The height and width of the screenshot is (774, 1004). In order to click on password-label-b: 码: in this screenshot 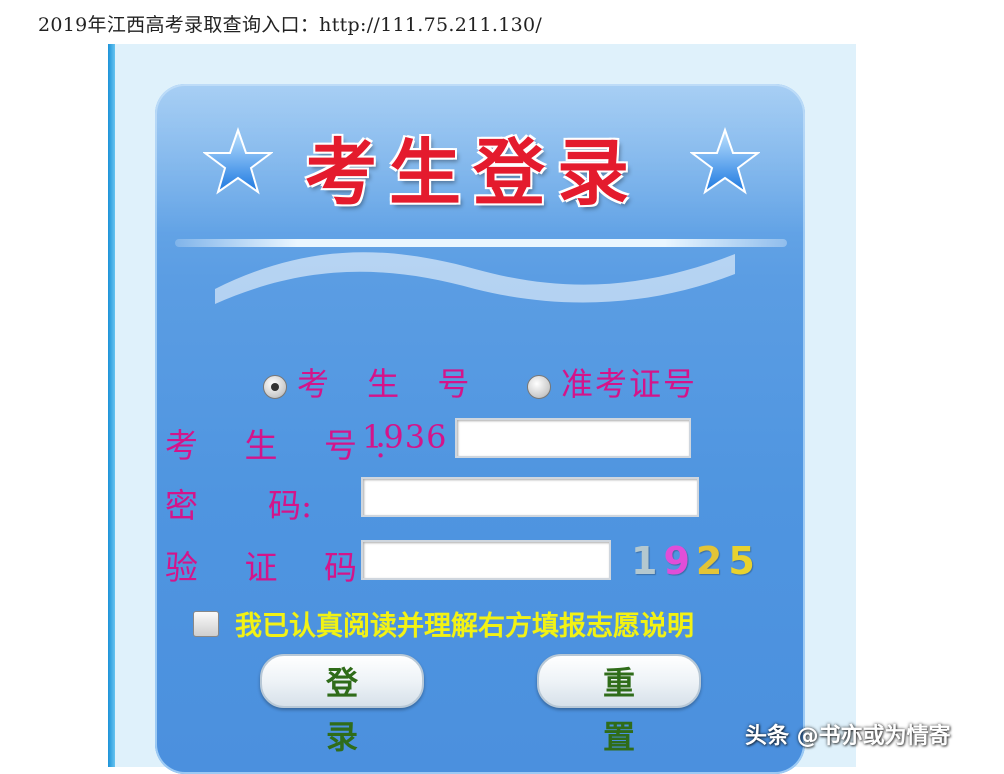, I will do `click(290, 505)`.